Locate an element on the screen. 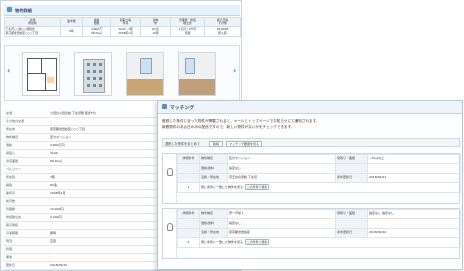 This screenshot has width=464, height=271. condition-row: 詳細条件 物件種目 区分マンション 間取り・面積 ~70㎡以上 is located at coordinates (319, 159).